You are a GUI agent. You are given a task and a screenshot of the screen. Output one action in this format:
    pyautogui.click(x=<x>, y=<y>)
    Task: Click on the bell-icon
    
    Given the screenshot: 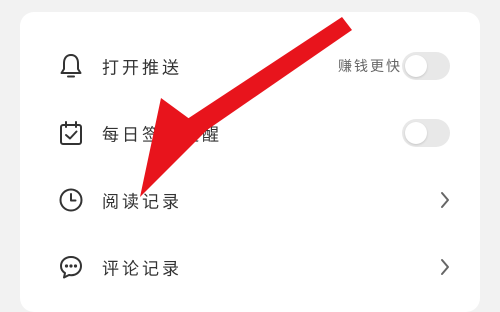 What is the action you would take?
    pyautogui.click(x=71, y=66)
    